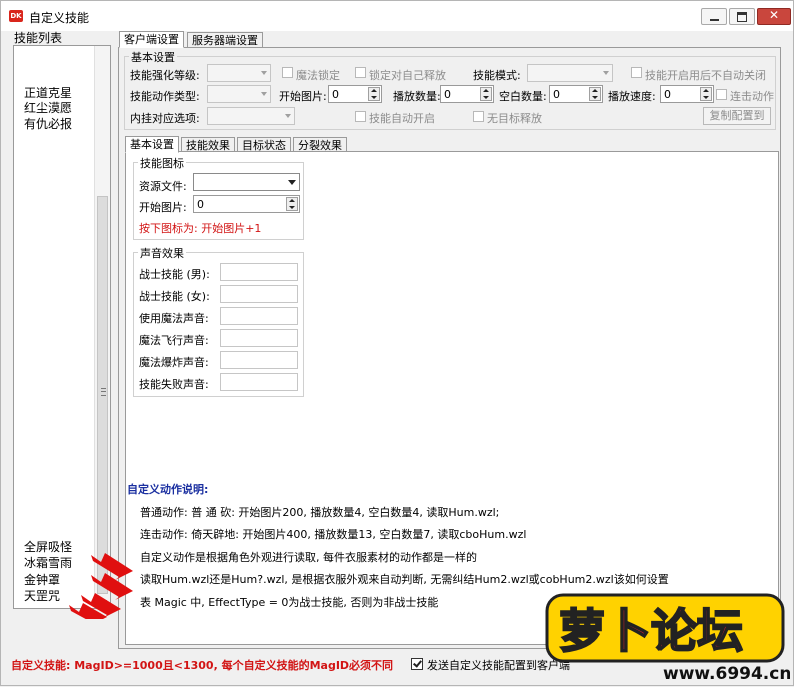 The width and height of the screenshot is (794, 687). Describe the element at coordinates (200, 204) in the screenshot. I see `icon-start-value: 0` at that location.